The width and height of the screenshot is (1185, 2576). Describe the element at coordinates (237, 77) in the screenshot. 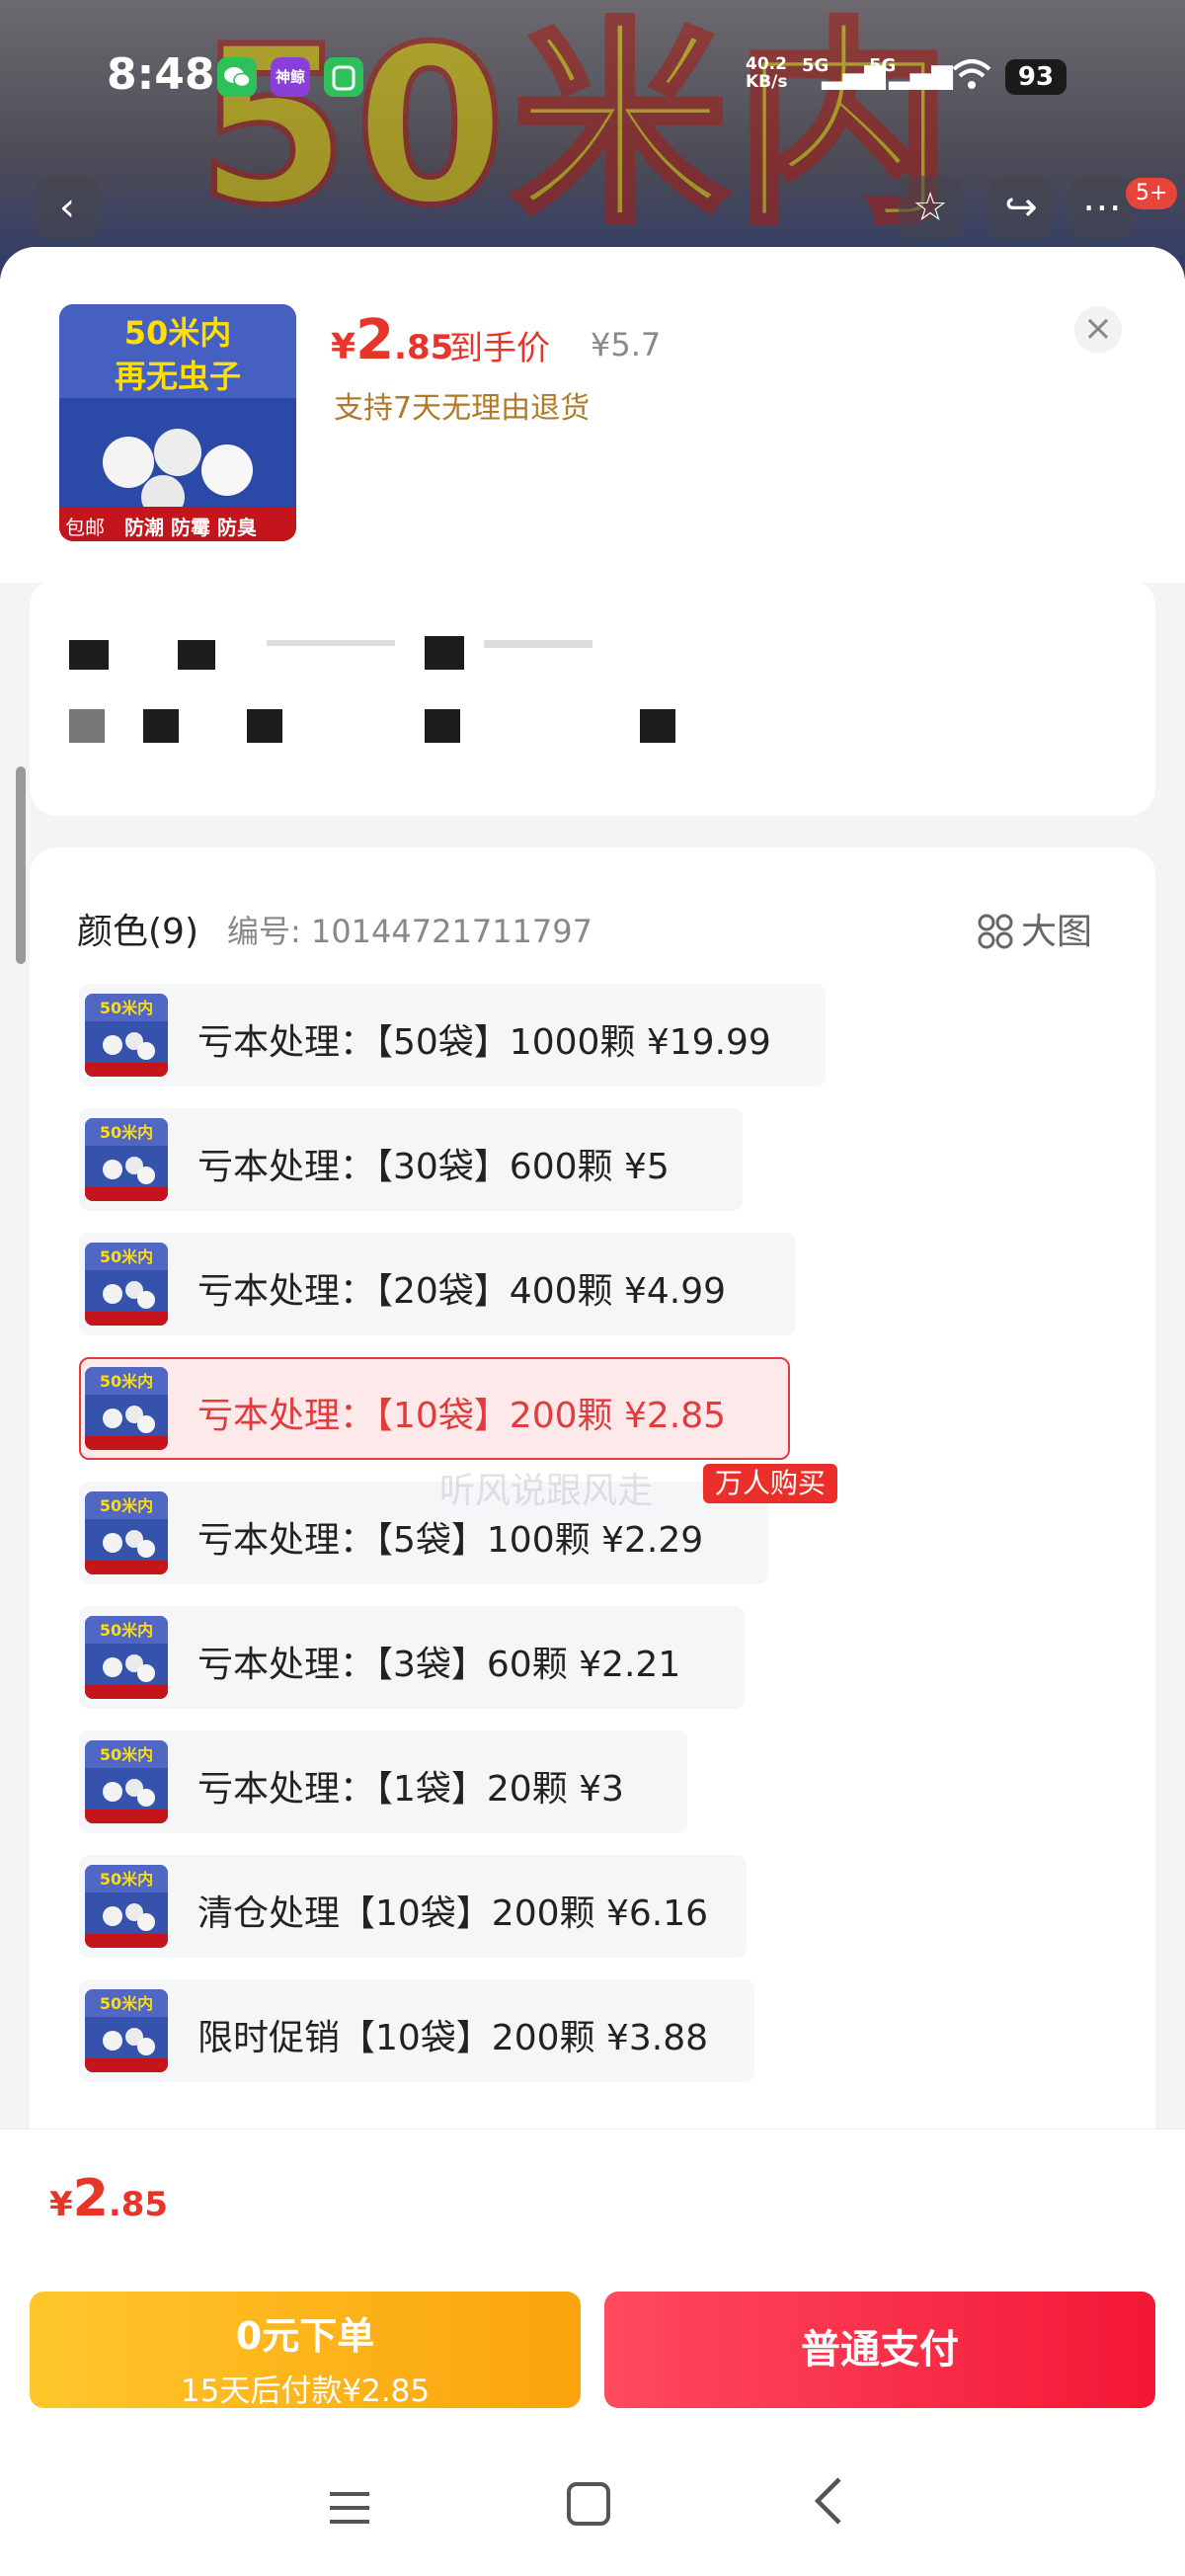

I see `wechat-icon` at that location.